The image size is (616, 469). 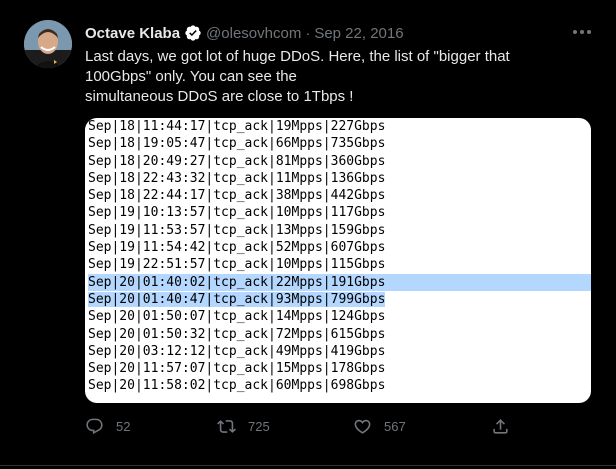 I want to click on log-line: Sep|19|22:51:57|tcp_ack|10Mpps|115Gbps, so click(x=237, y=265).